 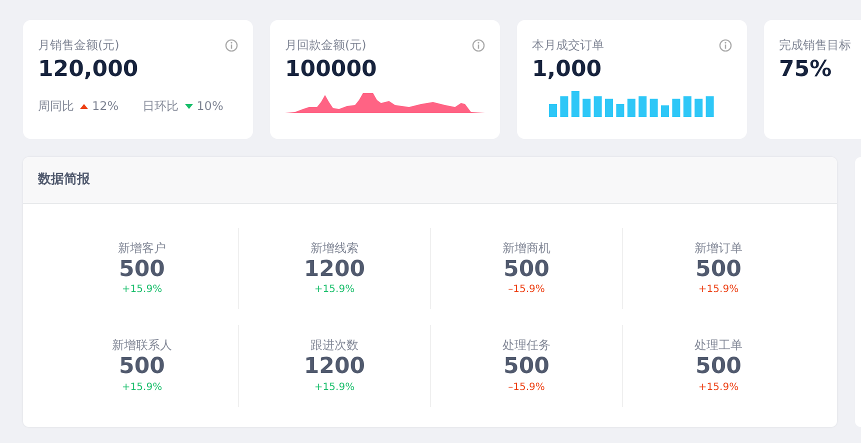 I want to click on card-title: 本月成交订单, so click(x=568, y=45).